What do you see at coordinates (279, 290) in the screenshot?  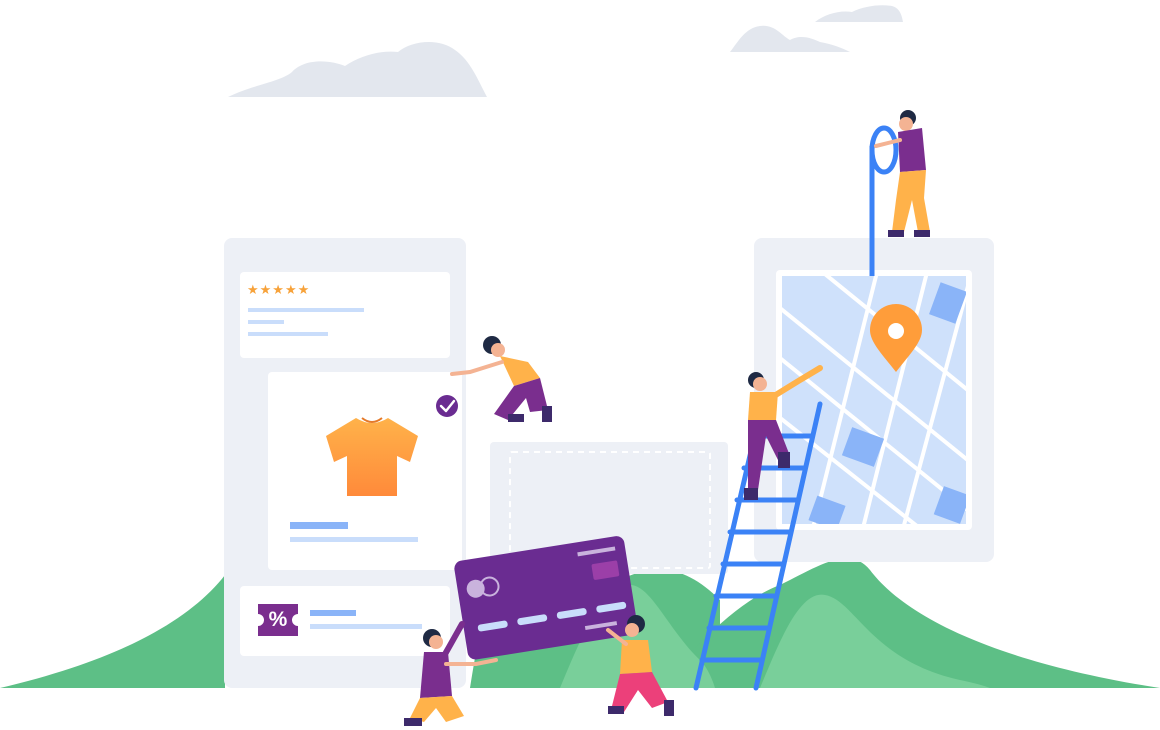 I see `rating-stars: ★★★★★` at bounding box center [279, 290].